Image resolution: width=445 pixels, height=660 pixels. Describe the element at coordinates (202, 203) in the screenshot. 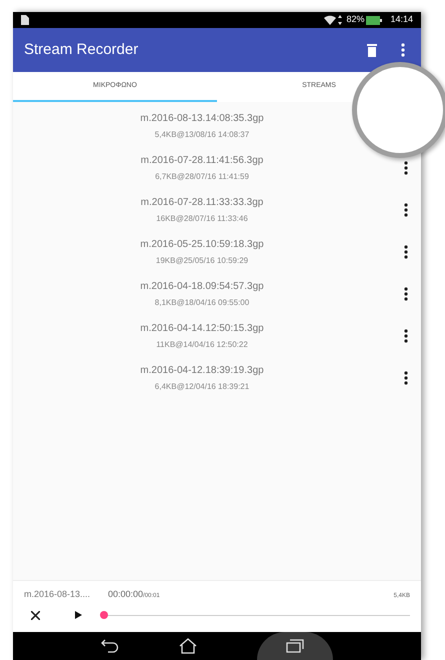

I see `file-name: m.2016-07-28.11:33:33.3gp` at that location.